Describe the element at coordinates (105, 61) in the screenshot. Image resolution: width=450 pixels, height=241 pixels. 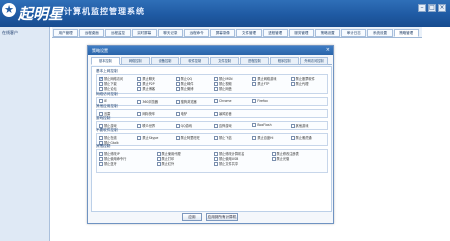
I see `dialog-tab-0: 基本控制` at that location.